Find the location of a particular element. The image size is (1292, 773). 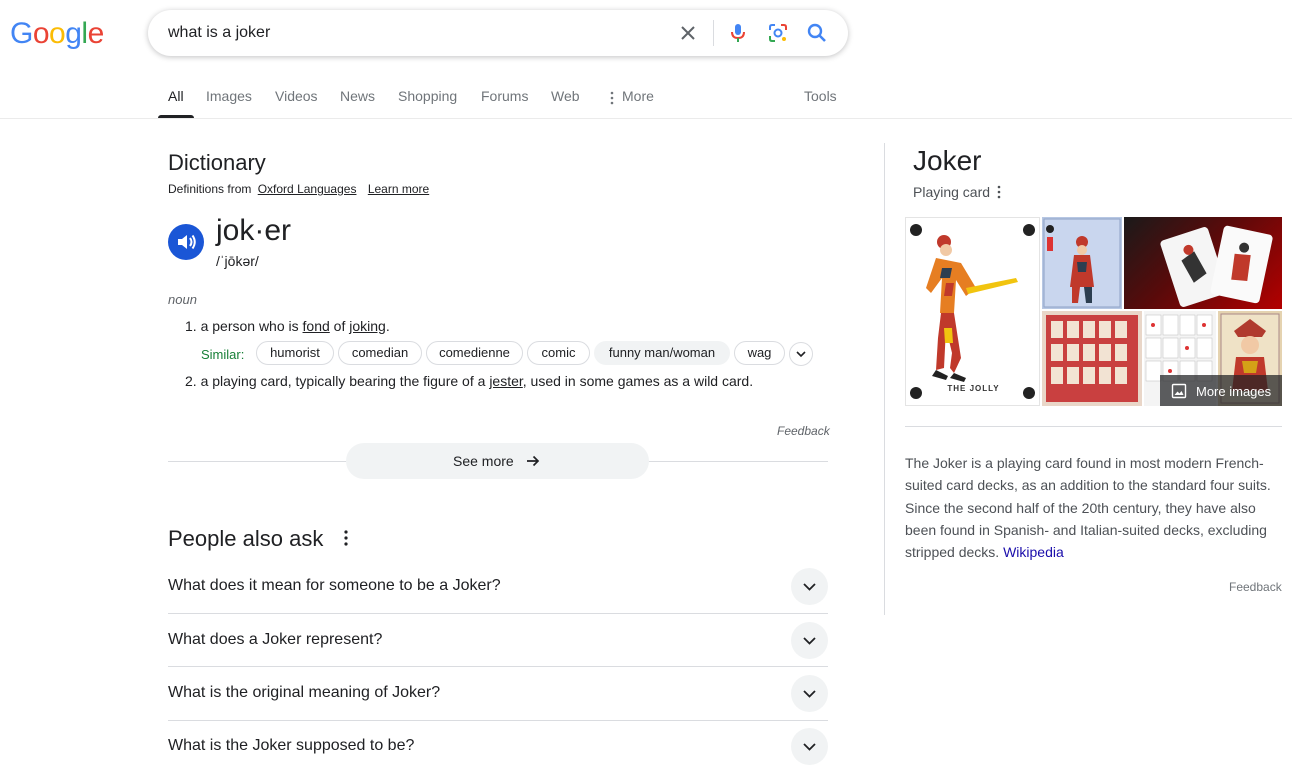

similar-chip: humorist is located at coordinates (295, 353).